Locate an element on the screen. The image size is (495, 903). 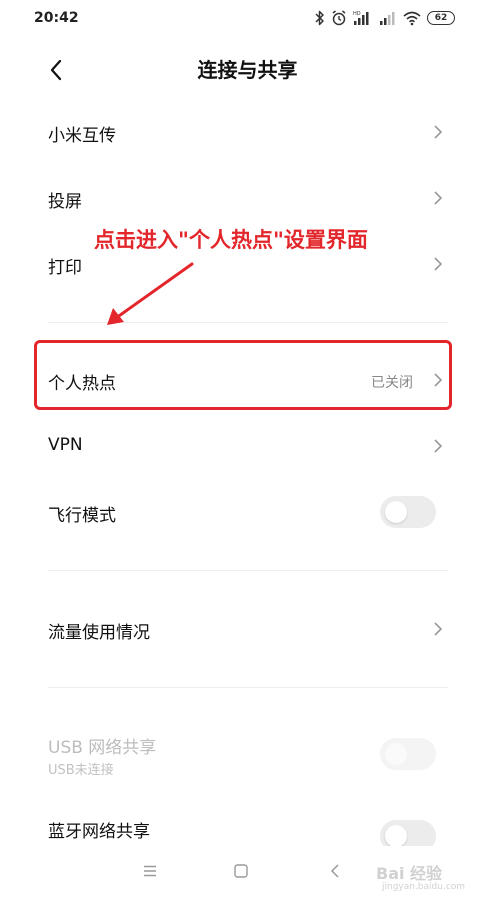
watermark-logo: Bai 经验 jingyan.baidu.com is located at coordinates (426, 878).